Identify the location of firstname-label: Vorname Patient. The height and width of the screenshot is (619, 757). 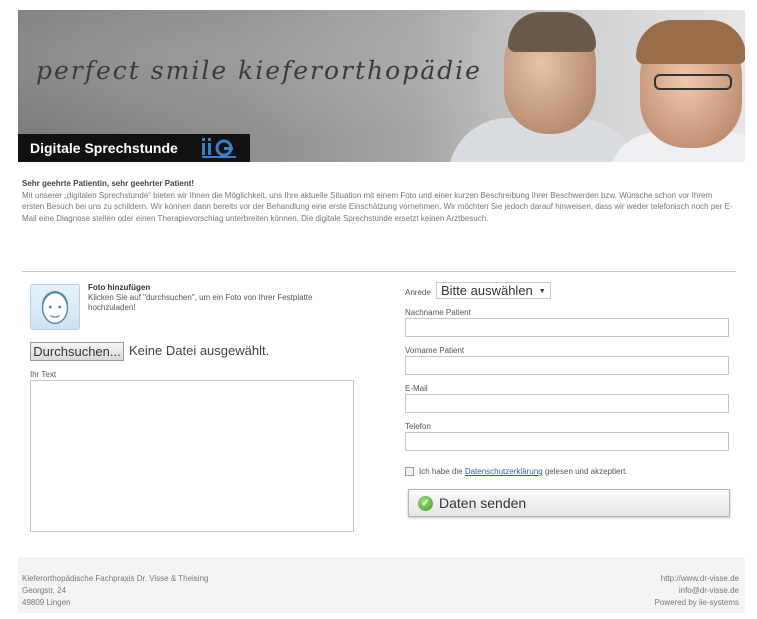
(435, 350).